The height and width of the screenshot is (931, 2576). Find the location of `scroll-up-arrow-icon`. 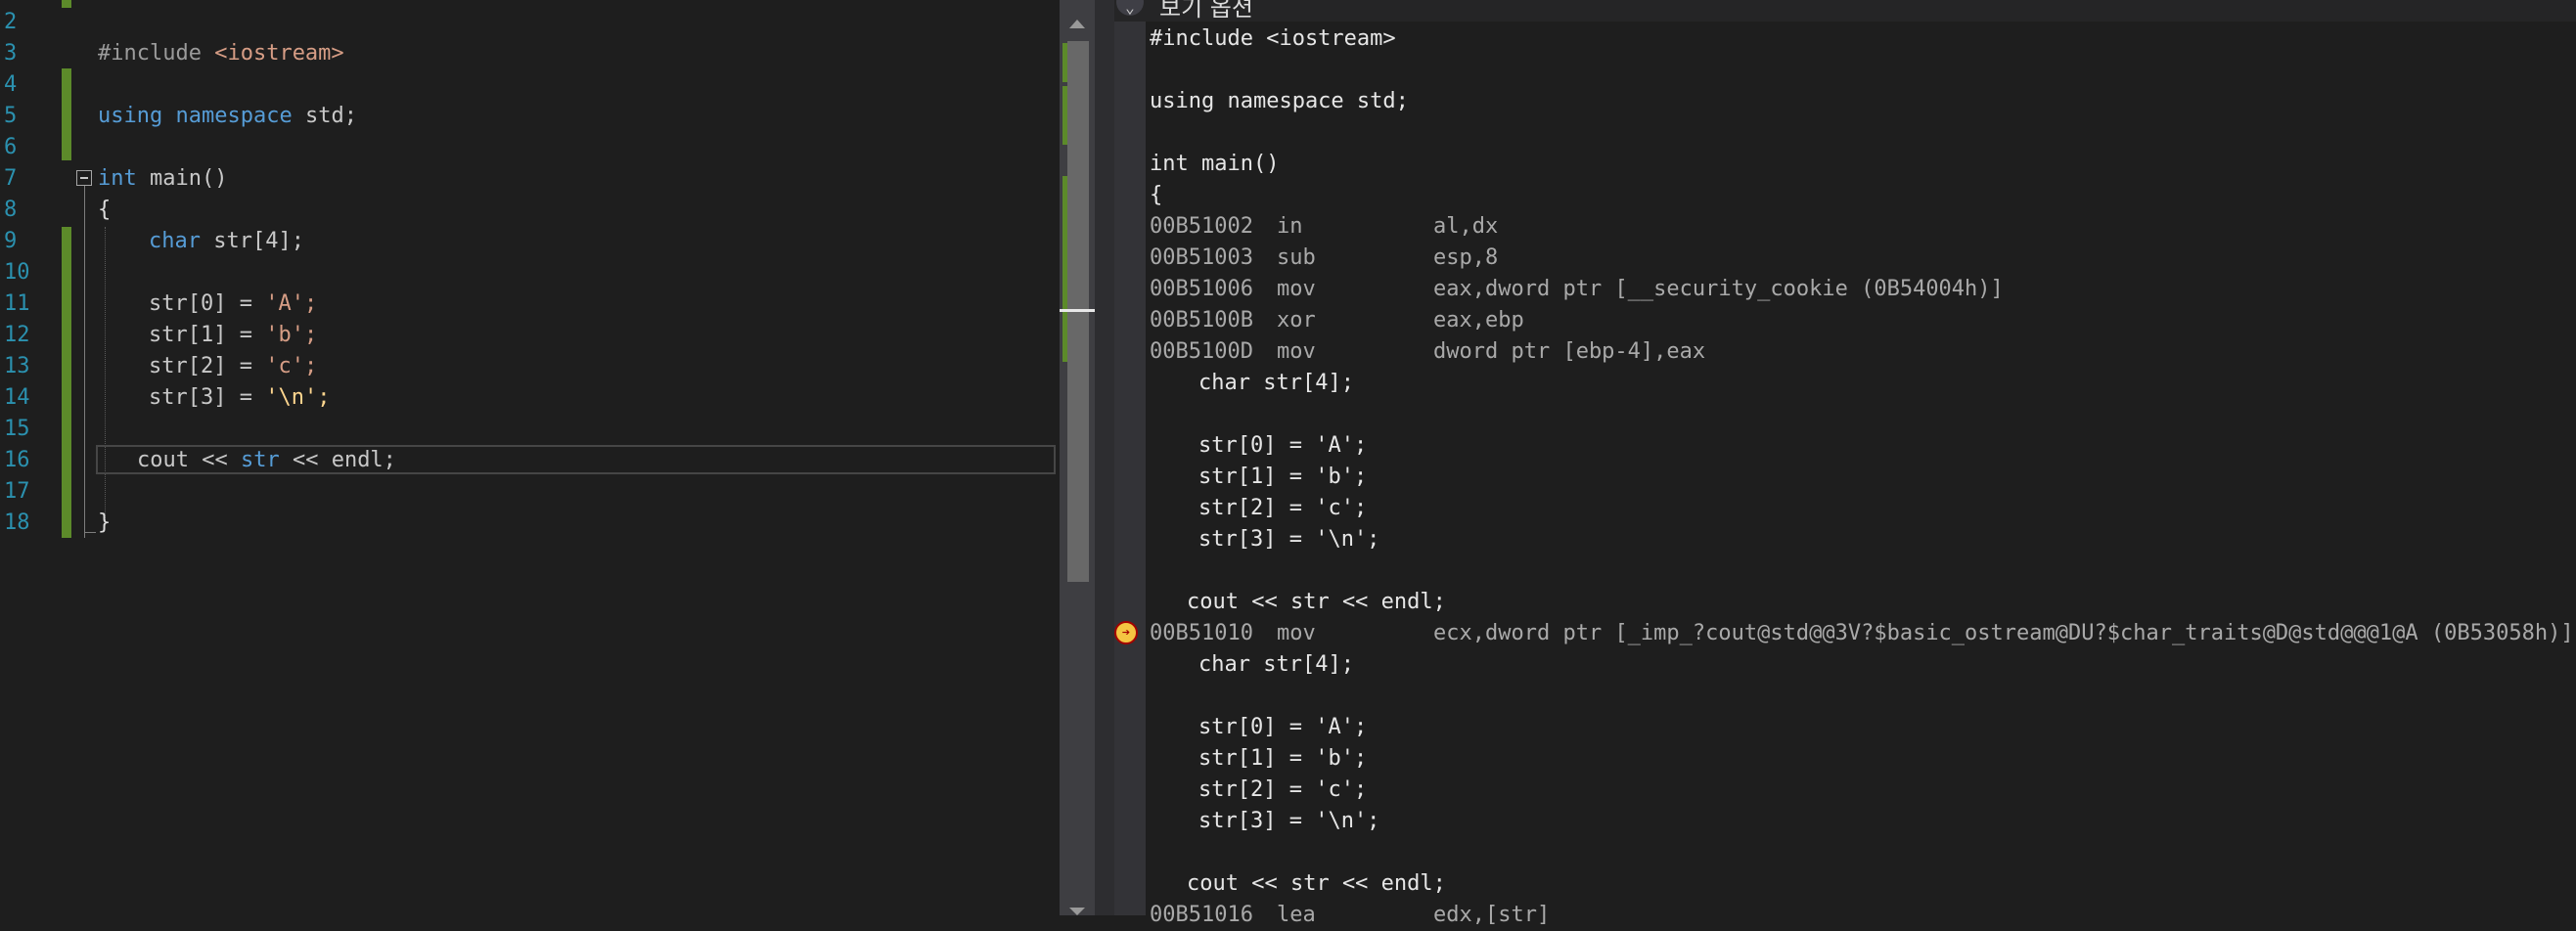

scroll-up-arrow-icon is located at coordinates (1077, 24).